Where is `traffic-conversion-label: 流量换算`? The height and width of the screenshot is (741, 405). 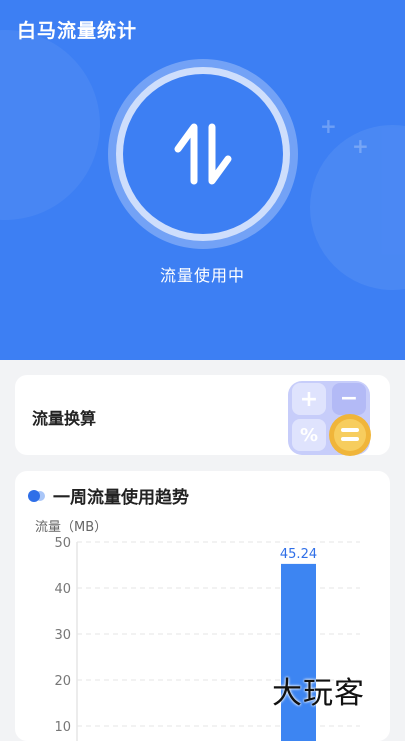
traffic-conversion-label: 流量换算 is located at coordinates (64, 418).